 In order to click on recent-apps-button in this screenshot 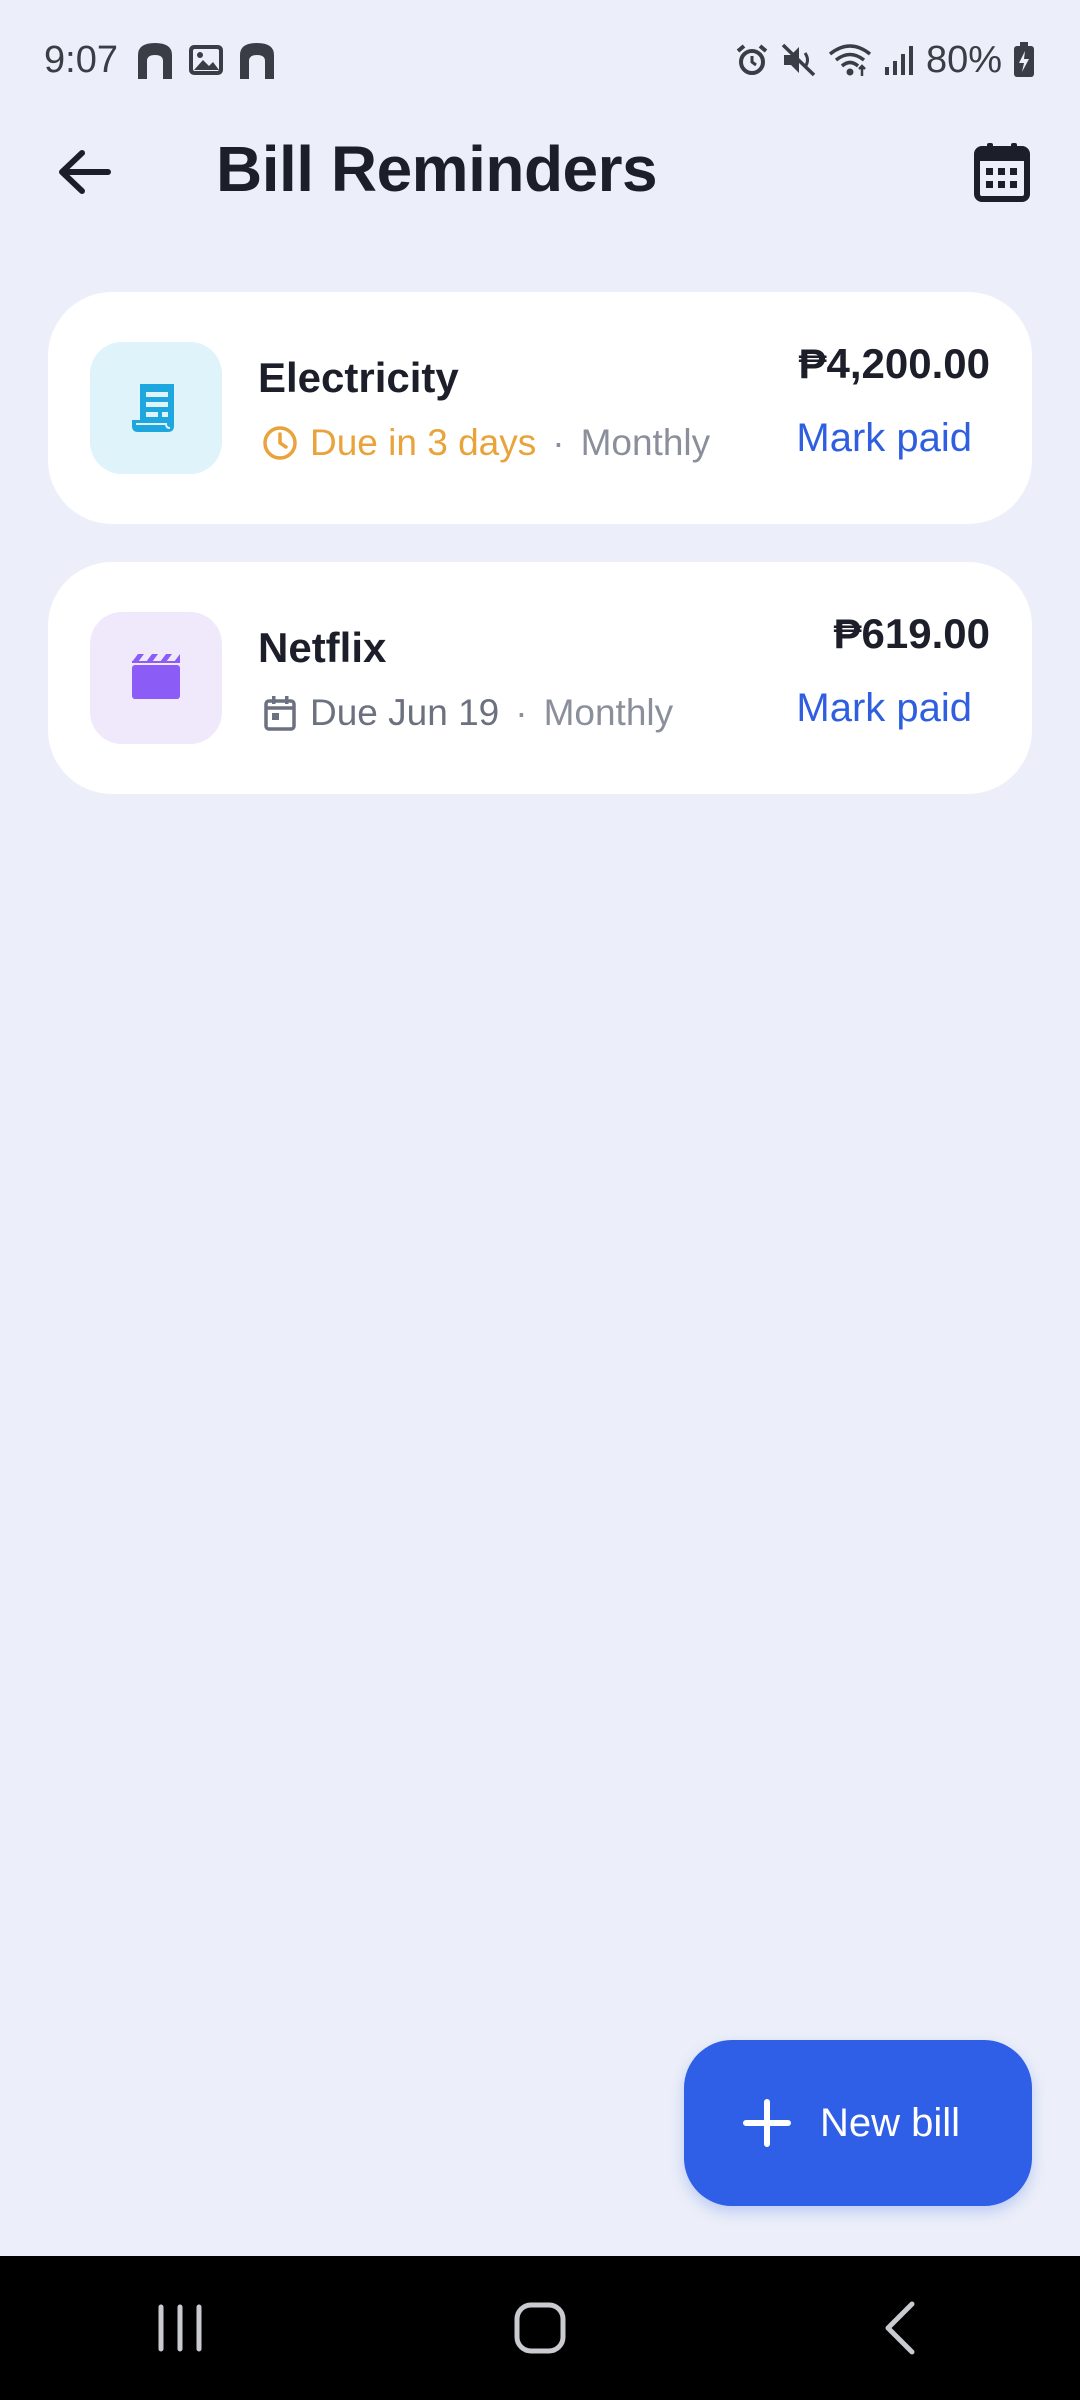, I will do `click(180, 2328)`.